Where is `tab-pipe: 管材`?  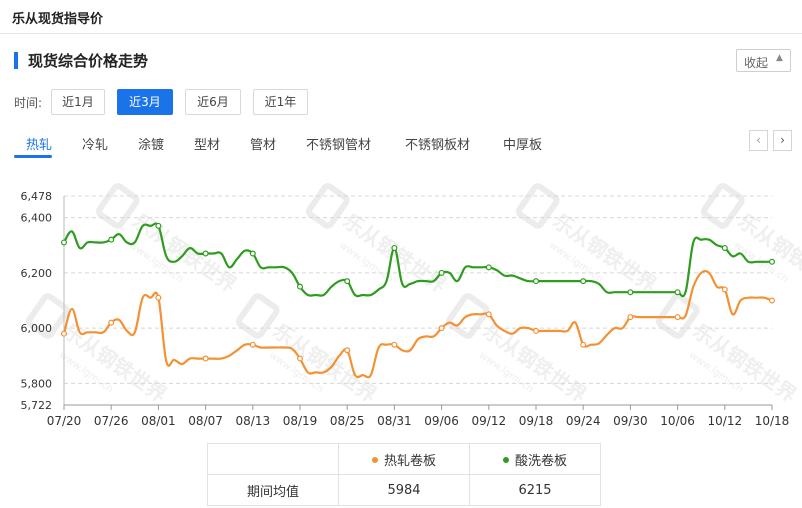 tab-pipe: 管材 is located at coordinates (263, 143).